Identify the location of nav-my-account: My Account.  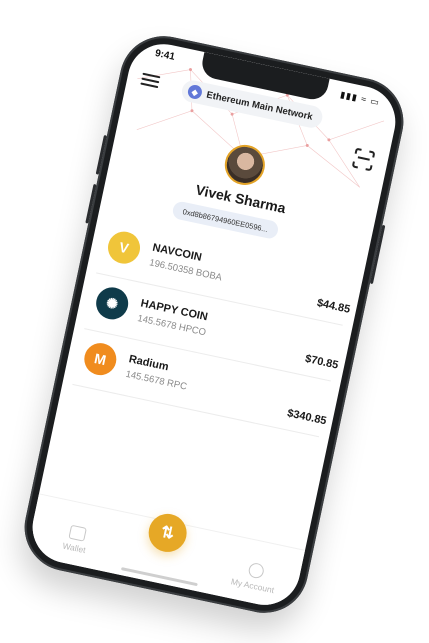
(254, 577).